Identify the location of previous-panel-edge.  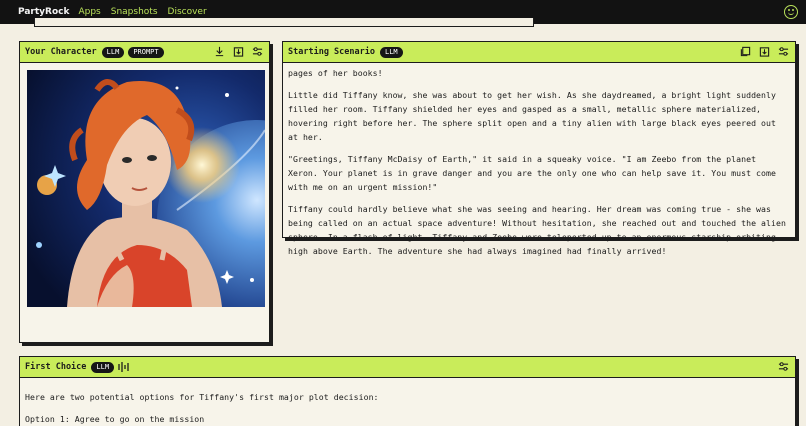
(284, 22).